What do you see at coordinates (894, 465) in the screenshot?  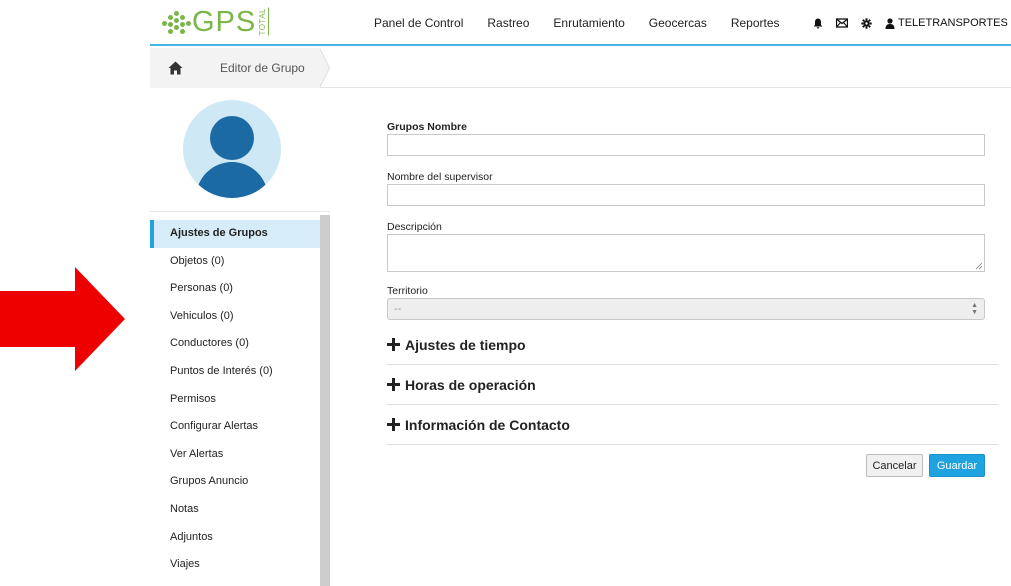 I see `cancel-button: Cancelar` at bounding box center [894, 465].